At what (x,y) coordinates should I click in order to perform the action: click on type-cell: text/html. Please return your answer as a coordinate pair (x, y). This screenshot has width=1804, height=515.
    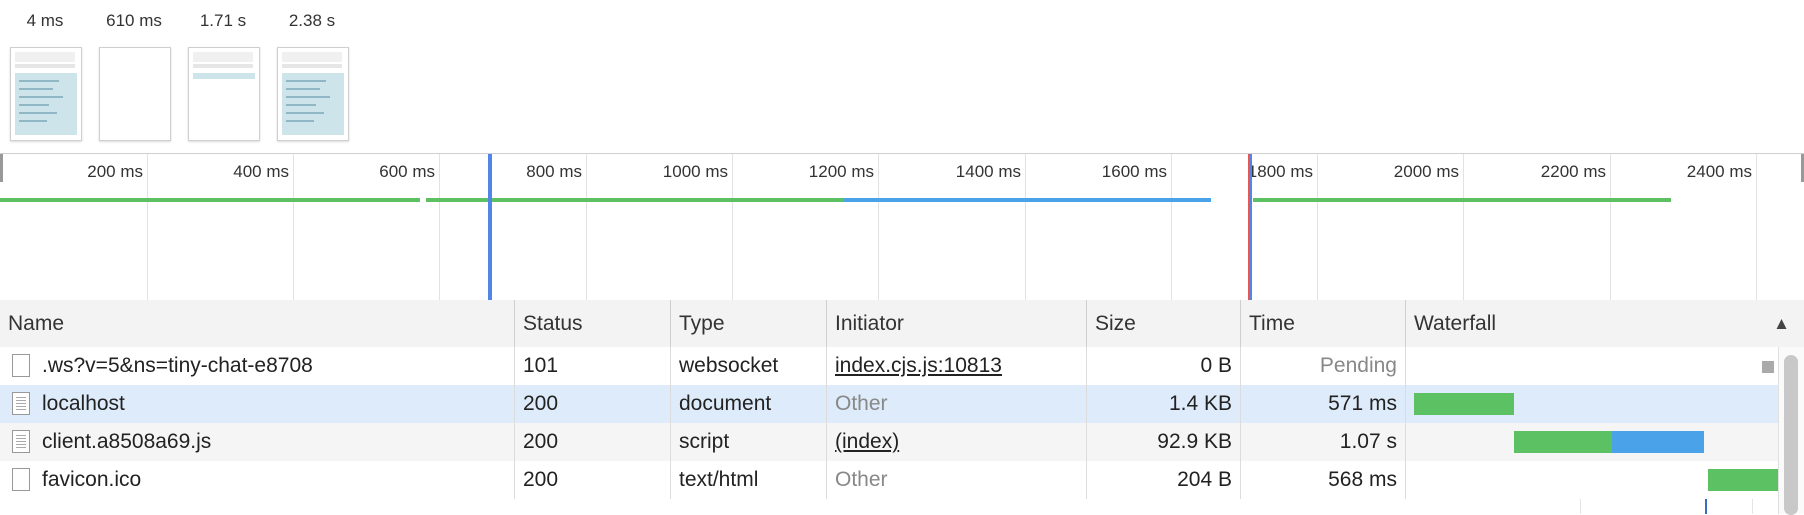
    Looking at the image, I should click on (749, 480).